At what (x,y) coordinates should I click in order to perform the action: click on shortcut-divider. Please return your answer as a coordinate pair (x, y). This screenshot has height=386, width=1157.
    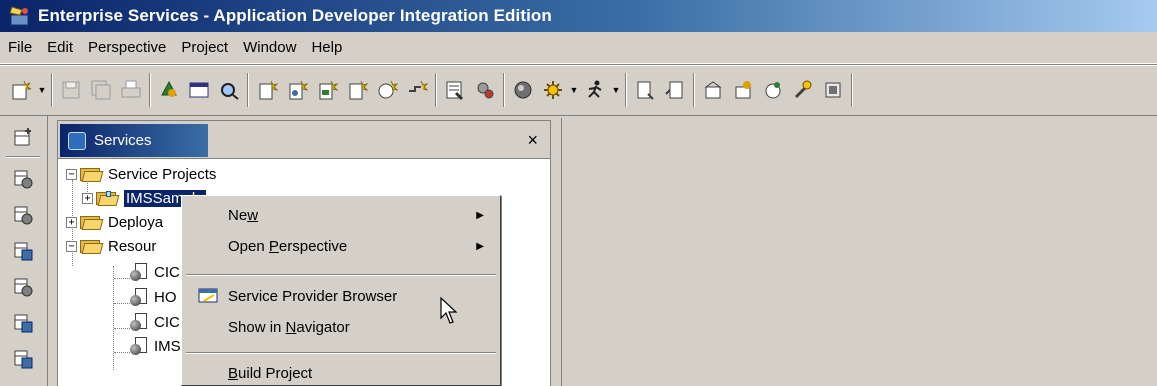
    Looking at the image, I should click on (23, 157).